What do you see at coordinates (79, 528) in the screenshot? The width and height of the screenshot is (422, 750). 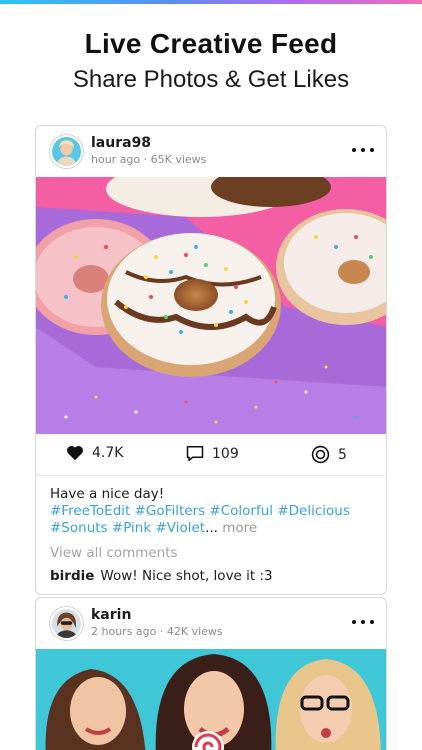 I see `hashtag: #Sonuts` at bounding box center [79, 528].